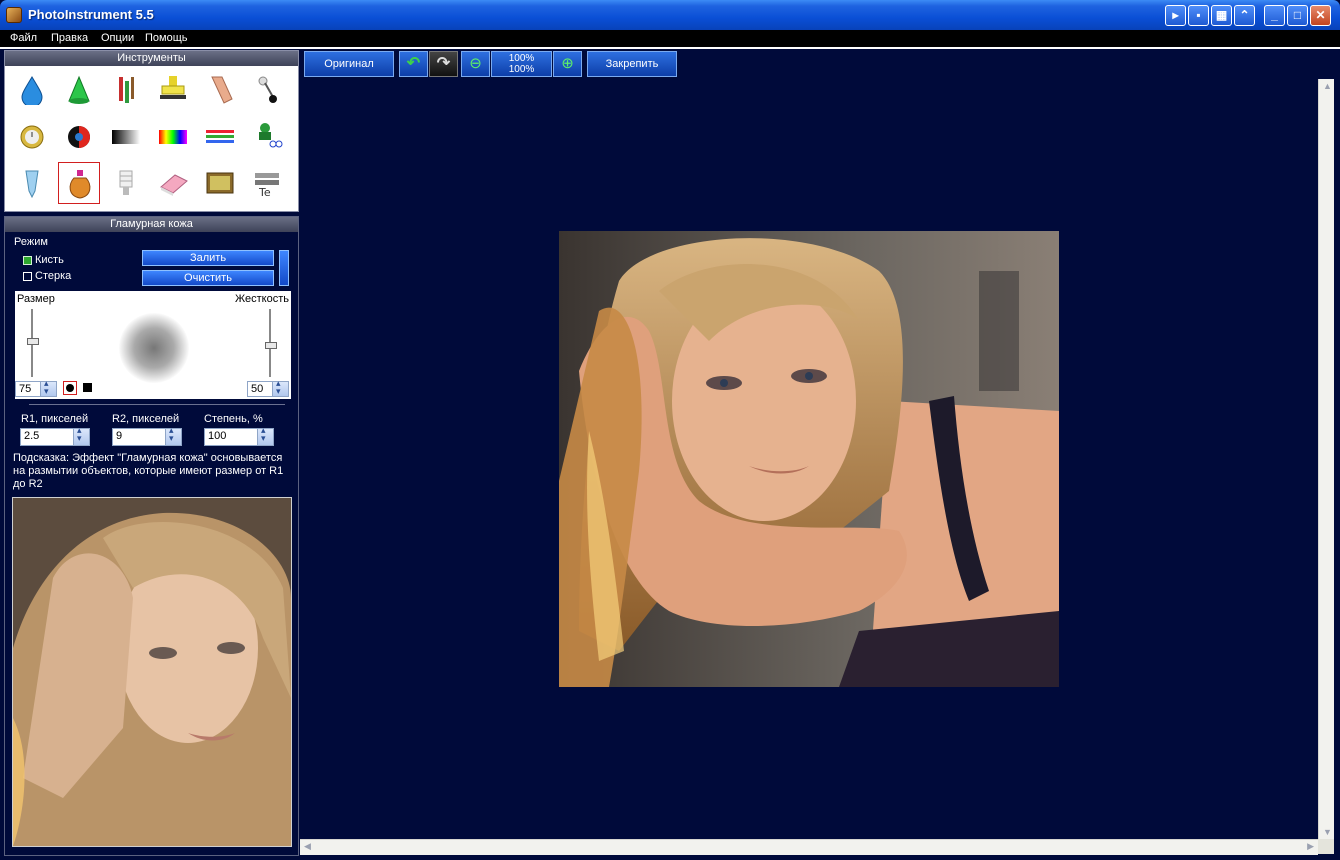 The image size is (1340, 860). I want to click on original-button: Оригинал, so click(349, 64).